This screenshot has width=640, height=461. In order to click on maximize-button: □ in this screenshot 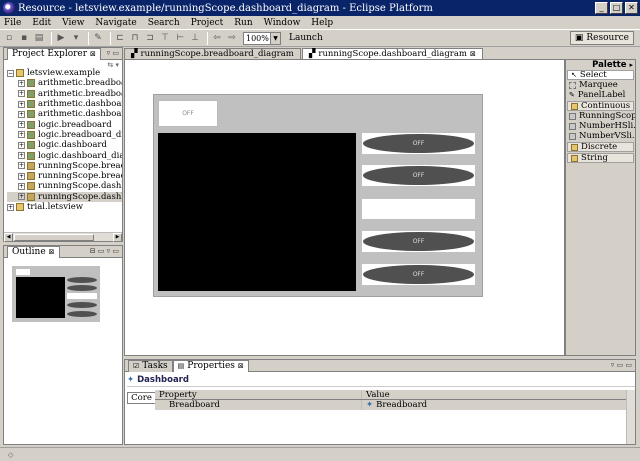, I will do `click(616, 8)`.